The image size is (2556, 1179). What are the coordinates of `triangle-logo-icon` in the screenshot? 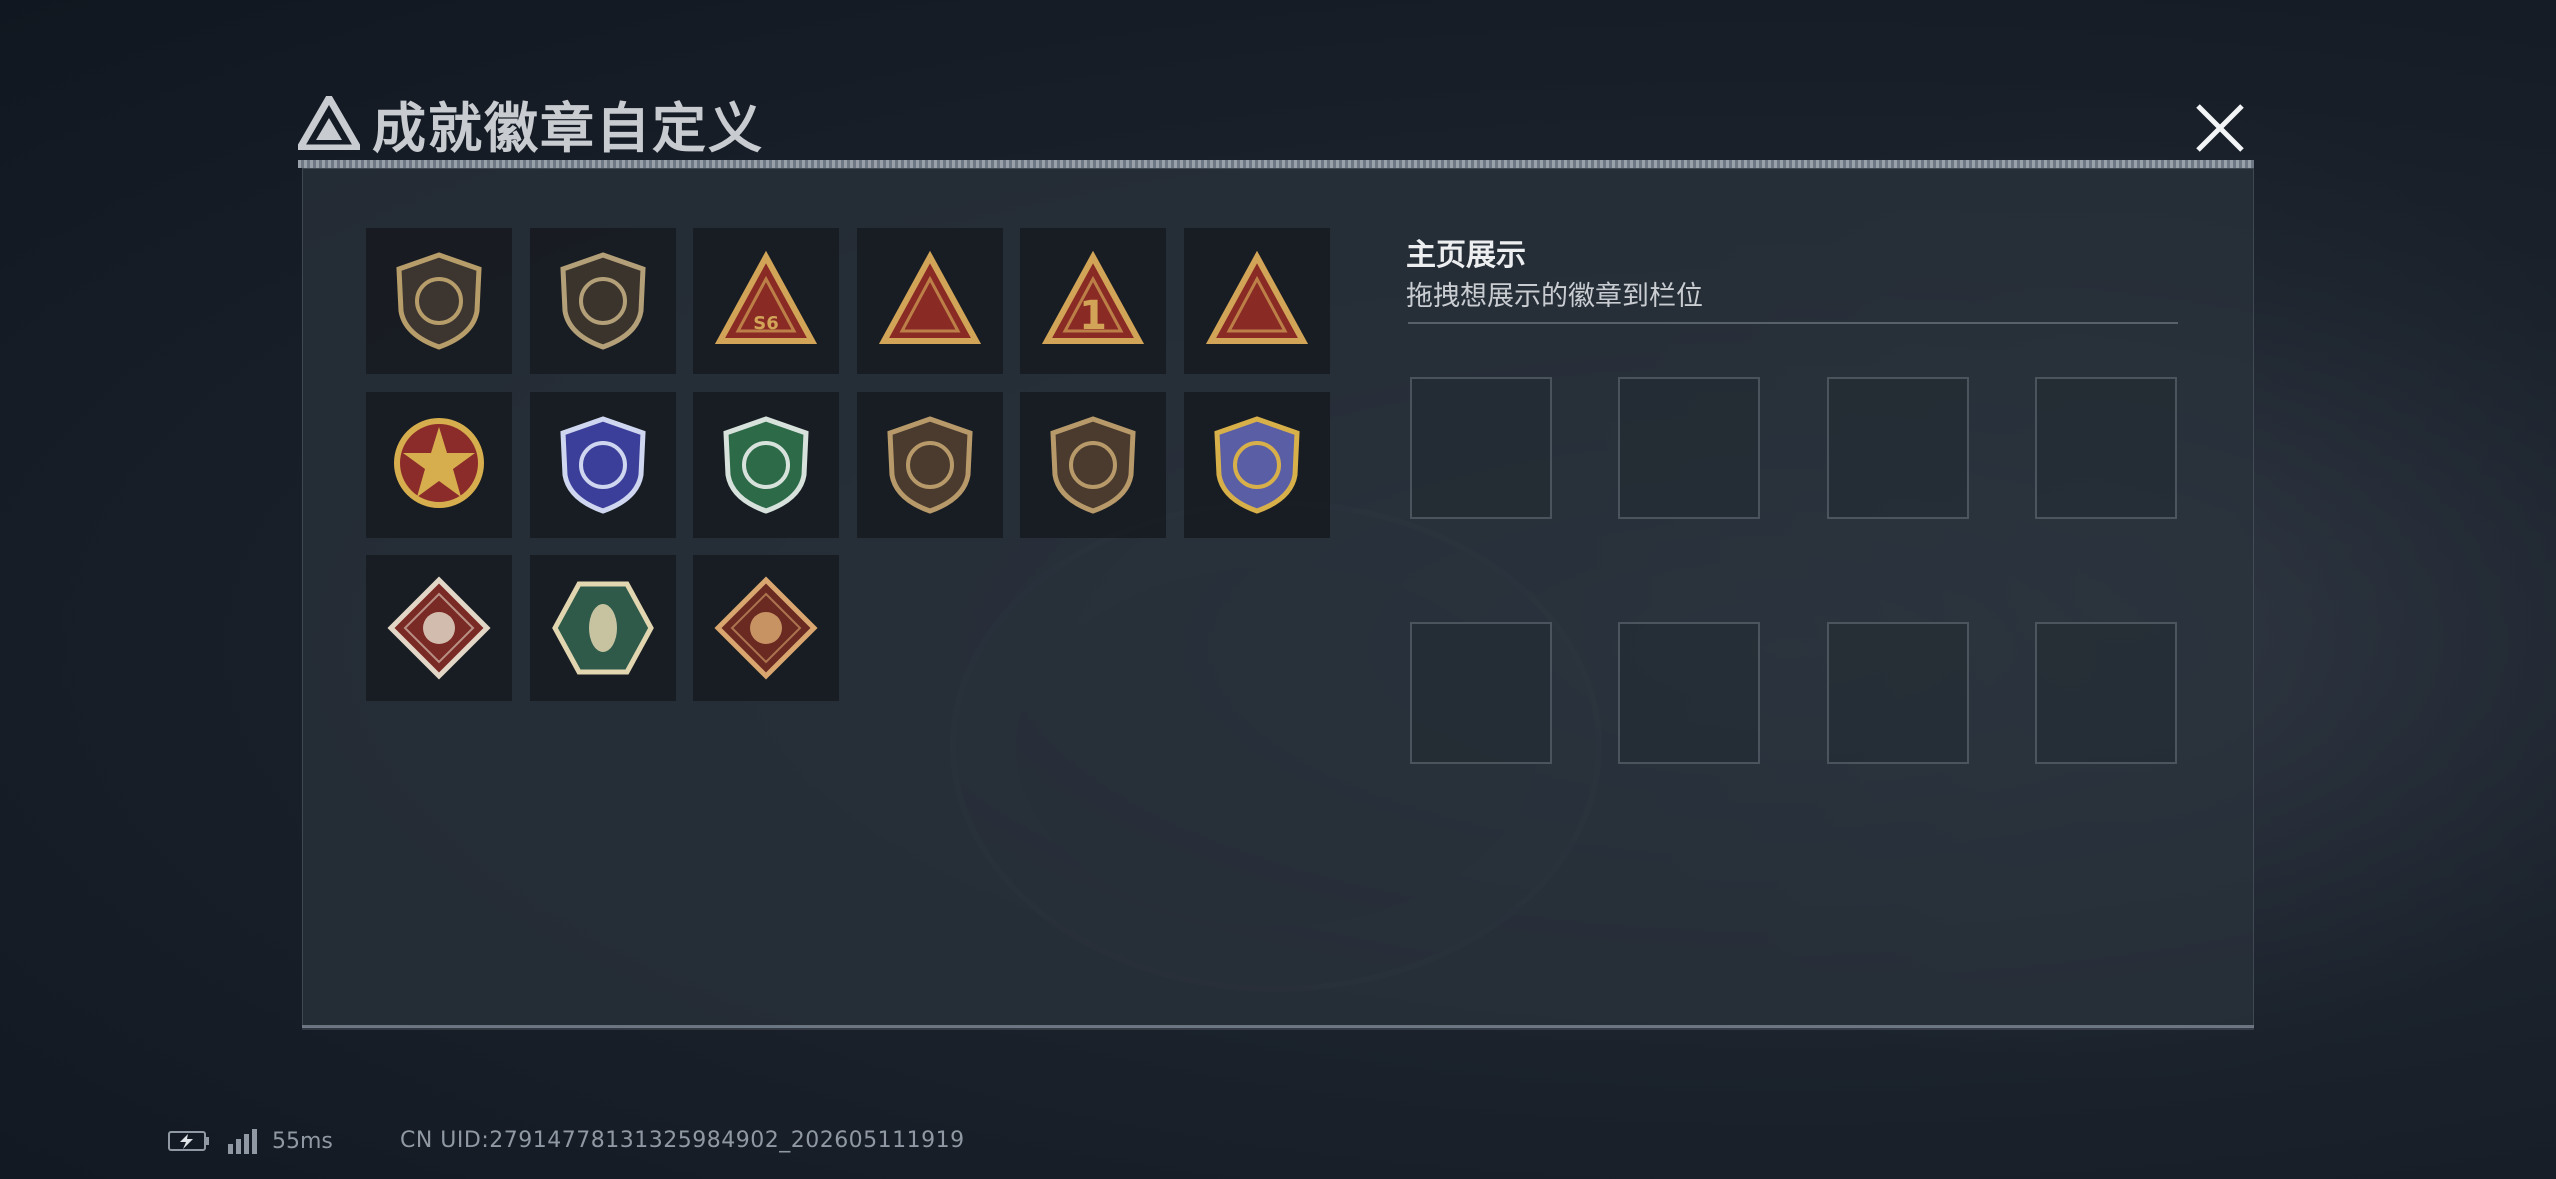 It's located at (329, 123).